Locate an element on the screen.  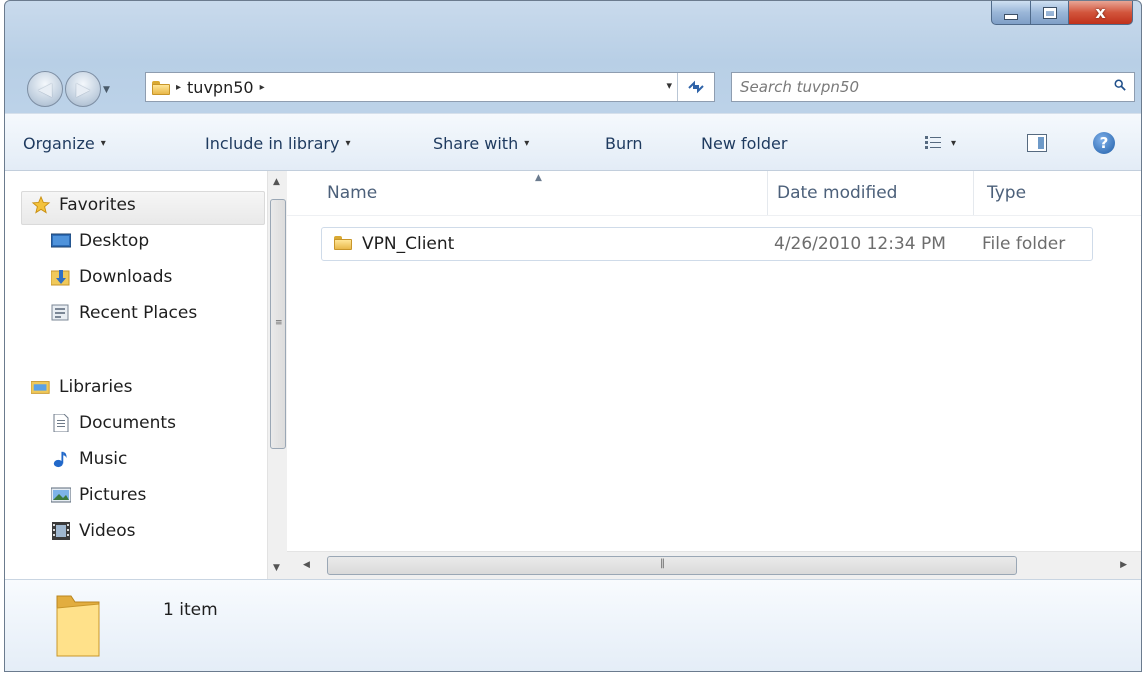
maximize-button is located at coordinates (1050, 13).